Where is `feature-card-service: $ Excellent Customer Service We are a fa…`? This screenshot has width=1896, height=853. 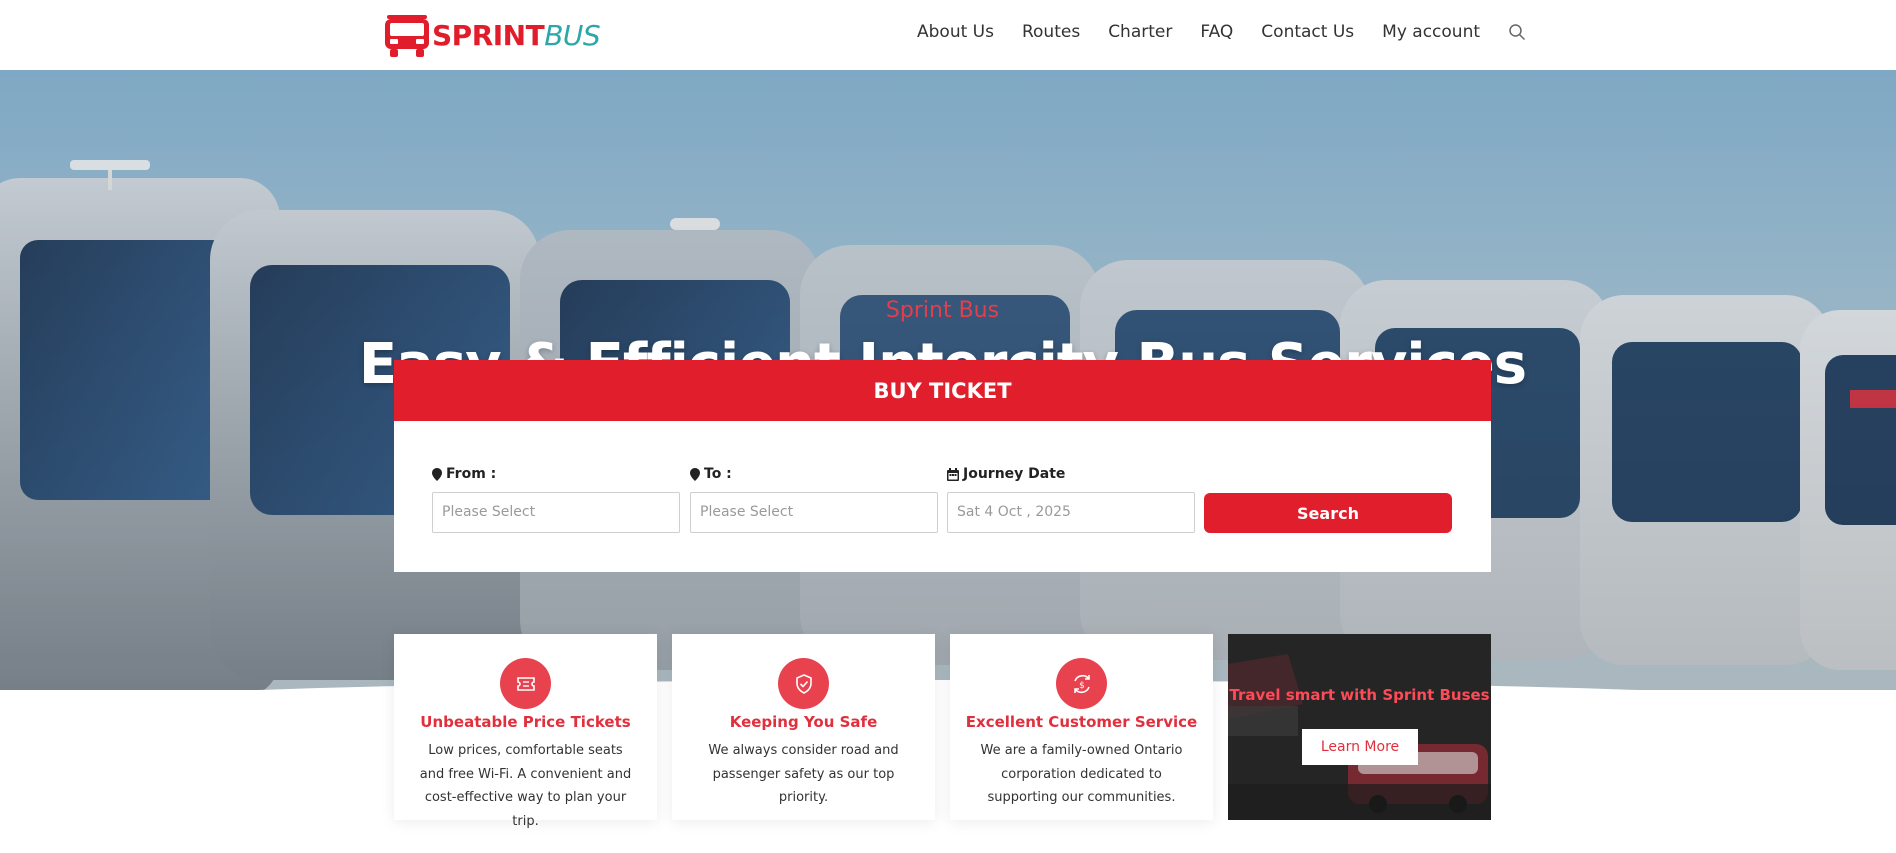 feature-card-service: $ Excellent Customer Service We are a fa… is located at coordinates (1081, 727).